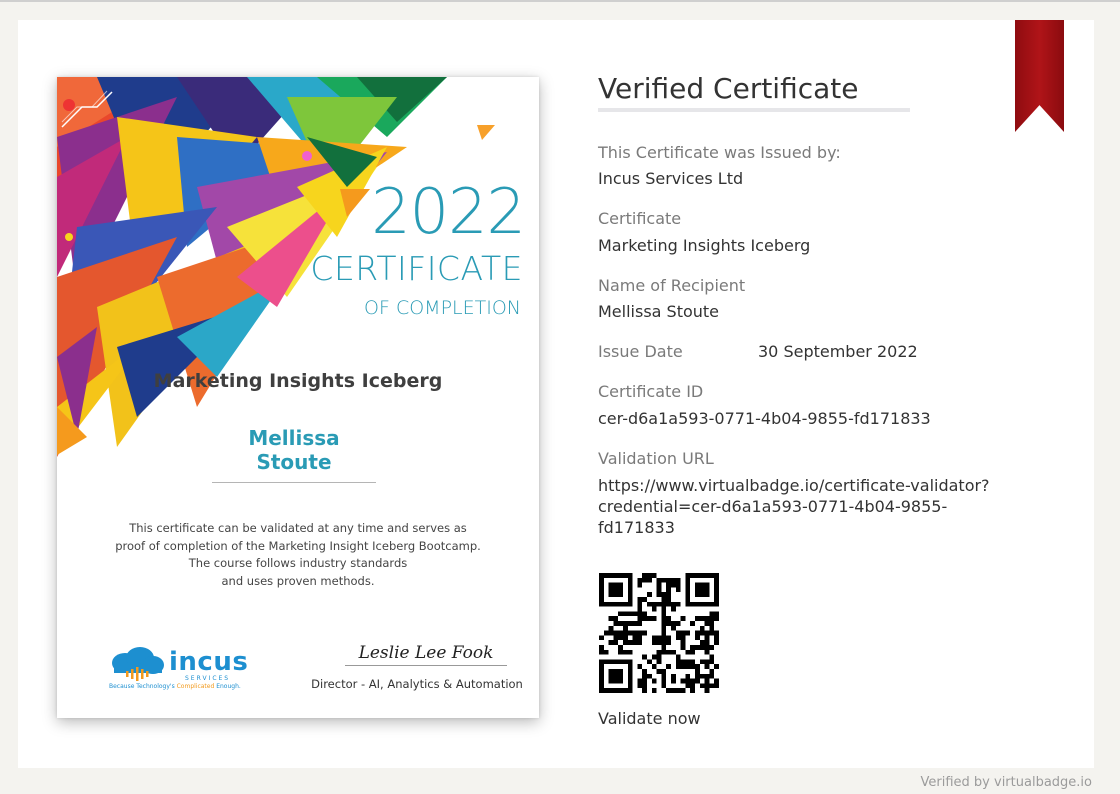  What do you see at coordinates (640, 351) in the screenshot?
I see `issue-date-label: Issue Date` at bounding box center [640, 351].